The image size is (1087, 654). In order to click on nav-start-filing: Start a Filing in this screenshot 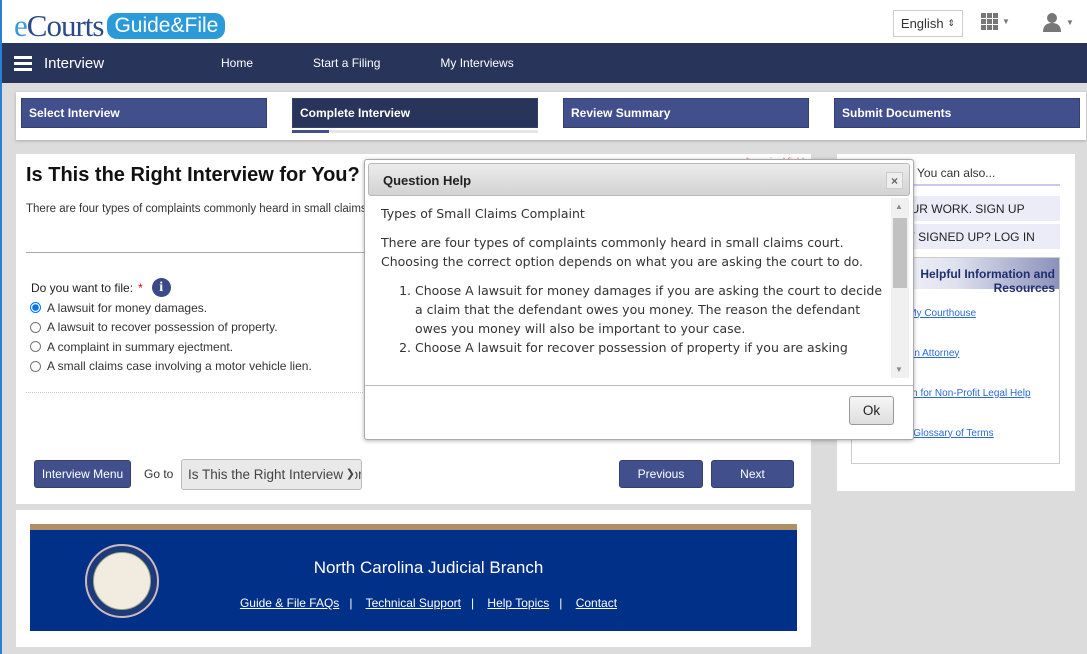, I will do `click(346, 63)`.